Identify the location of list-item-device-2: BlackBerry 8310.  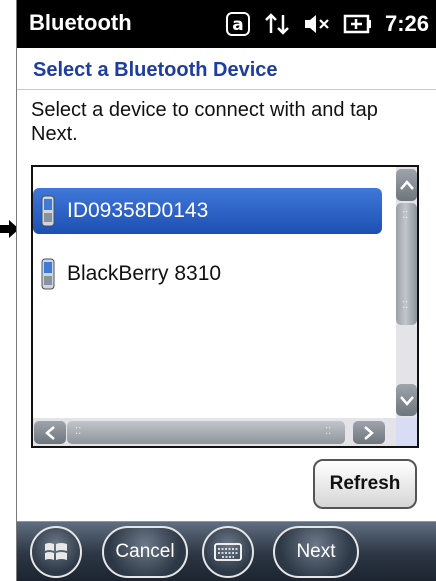
(207, 274).